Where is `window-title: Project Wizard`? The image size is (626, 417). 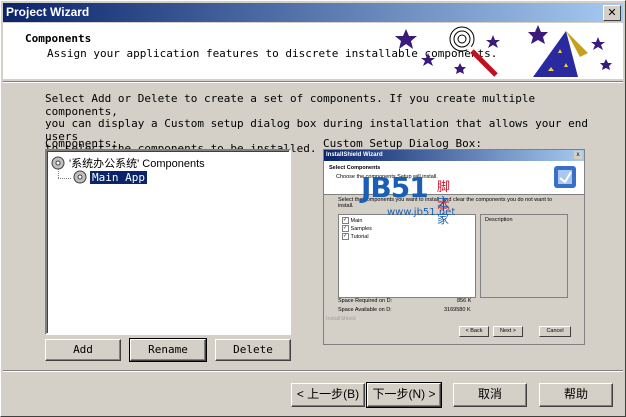 window-title: Project Wizard is located at coordinates (48, 12).